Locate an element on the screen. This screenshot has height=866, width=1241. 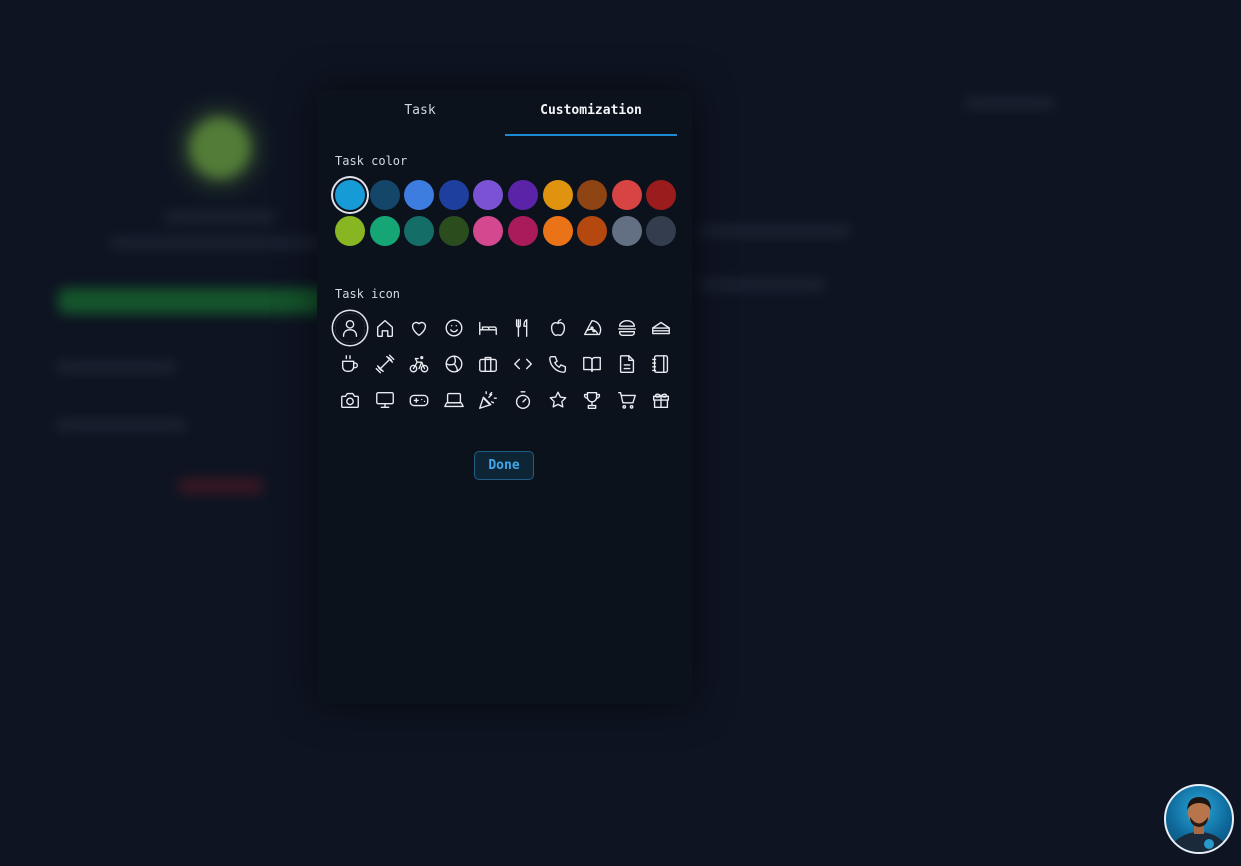
home-icon is located at coordinates (385, 328).